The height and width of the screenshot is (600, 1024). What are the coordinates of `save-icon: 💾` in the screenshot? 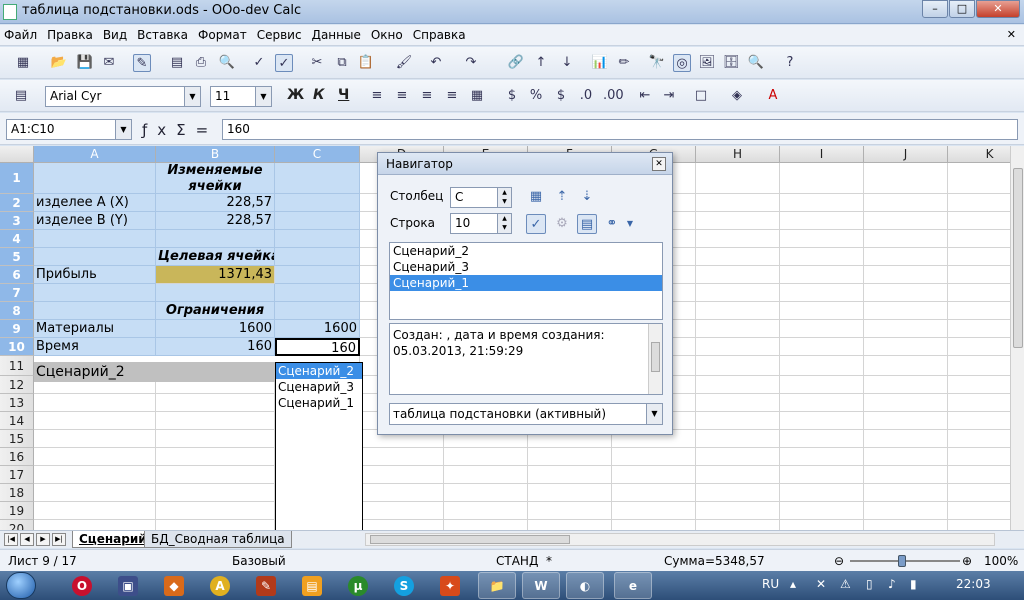 It's located at (85, 63).